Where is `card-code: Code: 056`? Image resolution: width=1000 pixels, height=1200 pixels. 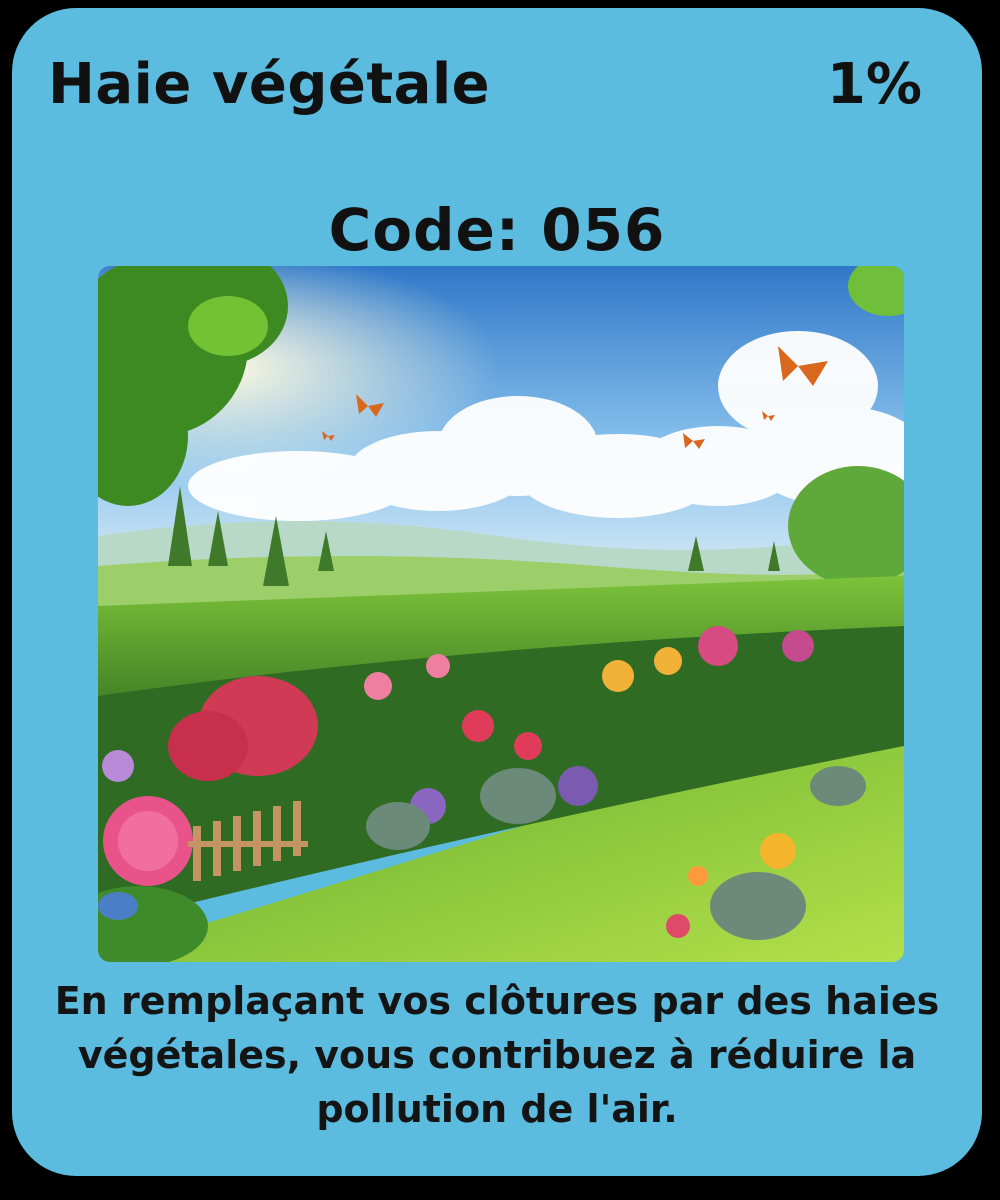
card-code: Code: 056 is located at coordinates (497, 230).